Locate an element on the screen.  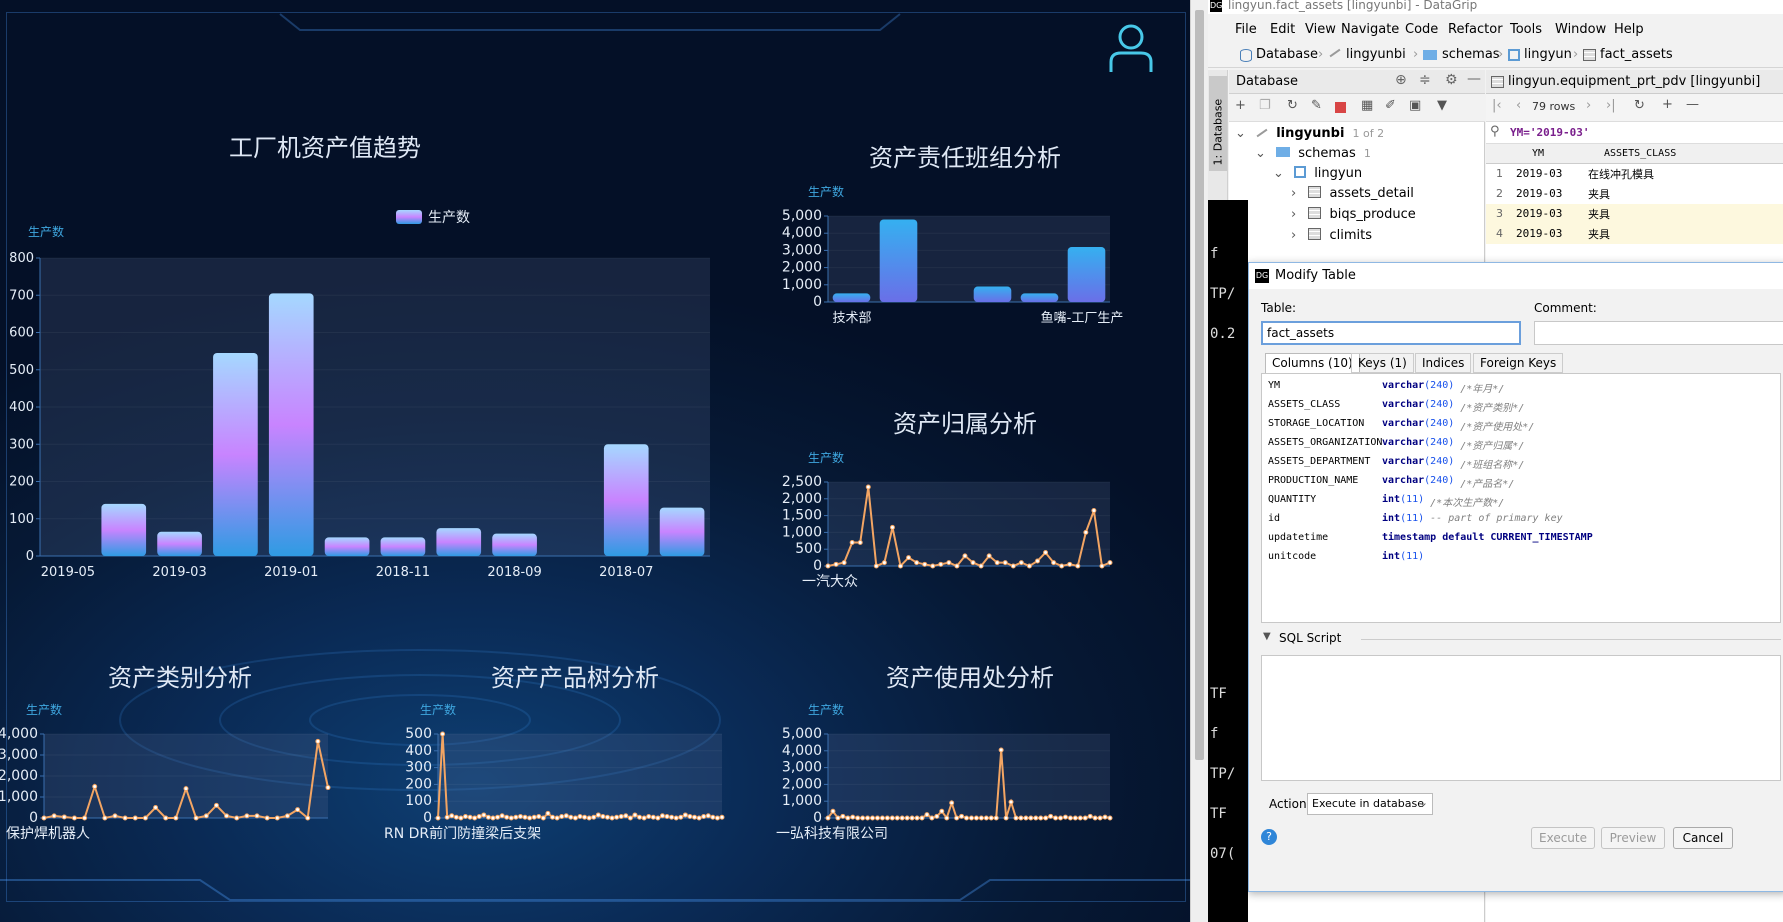
table-name-label: Table: is located at coordinates (1279, 308).